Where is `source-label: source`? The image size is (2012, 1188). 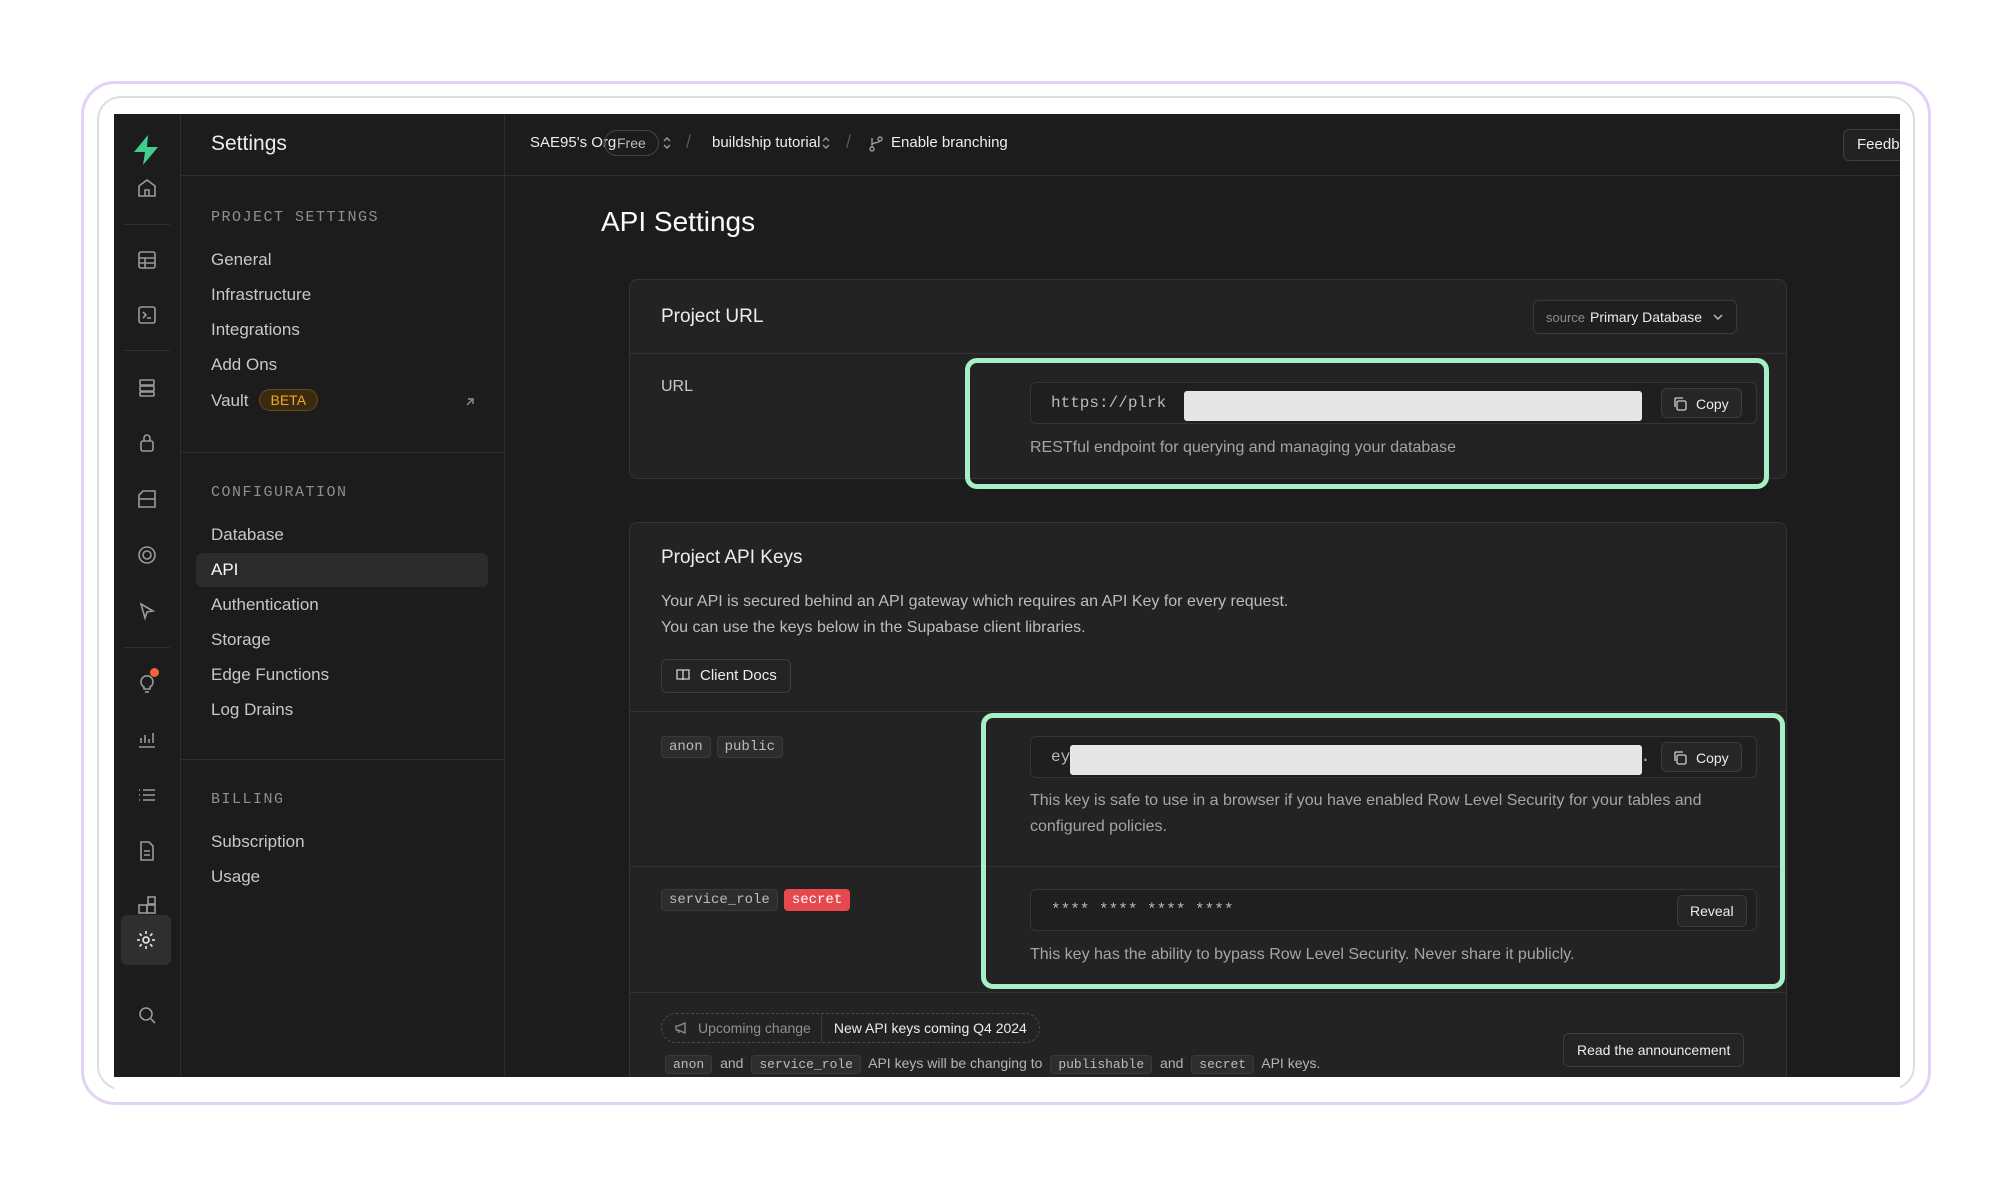
source-label: source is located at coordinates (1566, 317).